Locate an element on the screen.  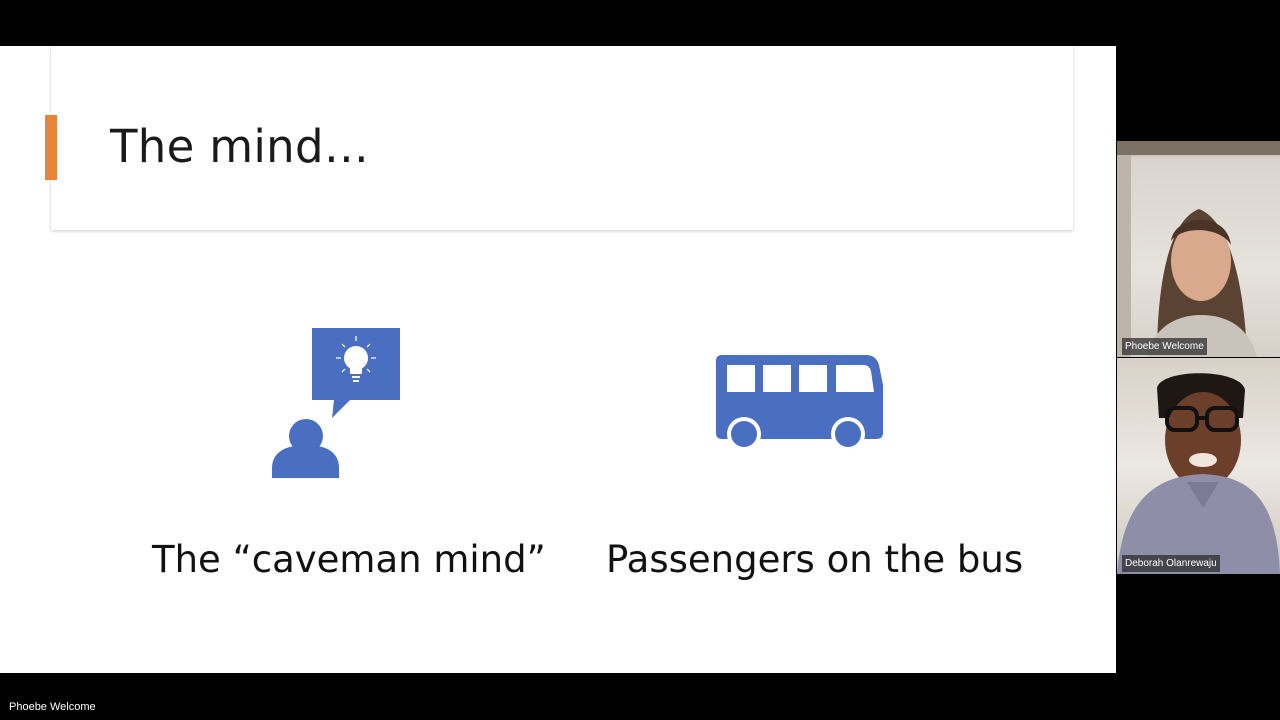
participant-video-tile: Phoebe Welcome is located at coordinates (1198, 249).